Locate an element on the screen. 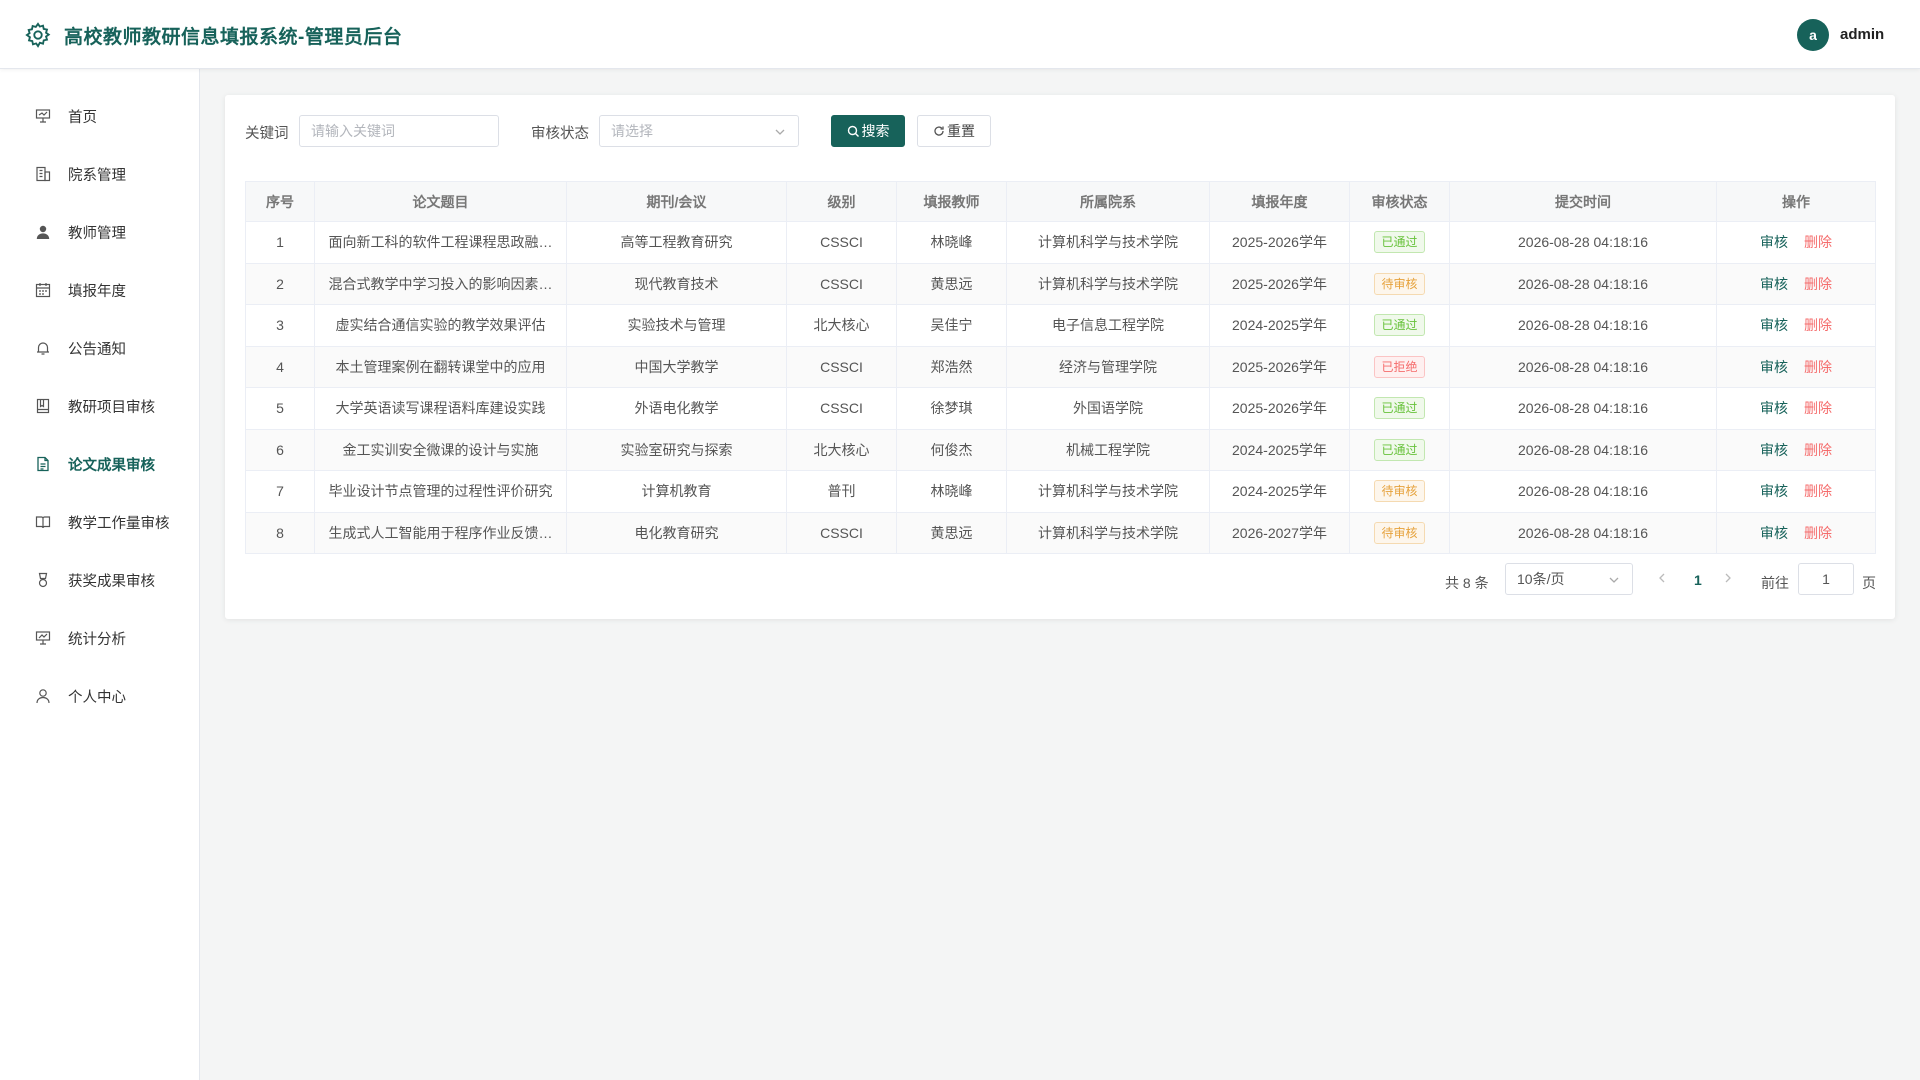 This screenshot has height=1080, width=1920. cell-no: 1 is located at coordinates (280, 242).